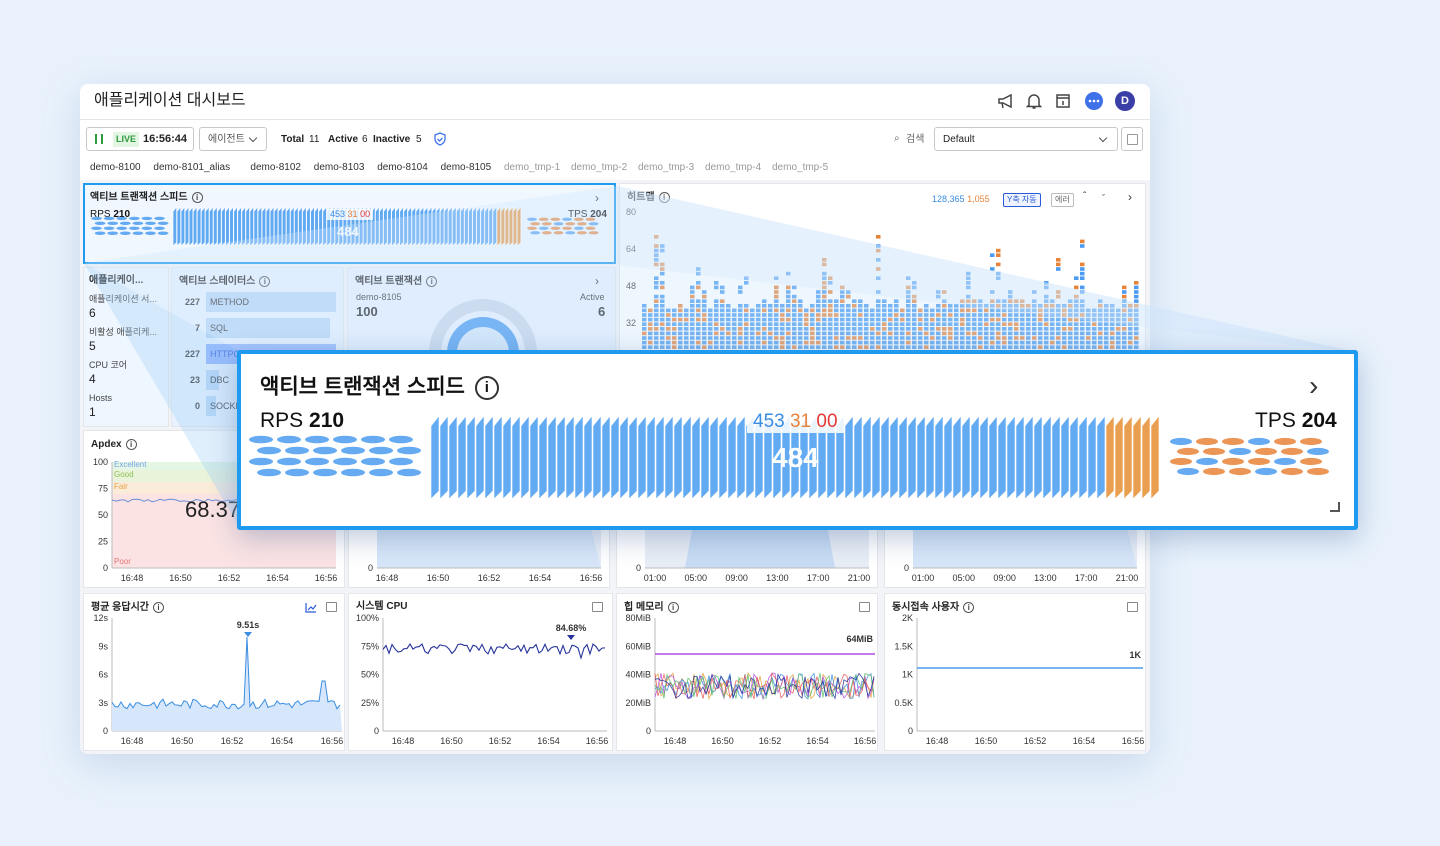  I want to click on speed-visual, so click(789, 457).